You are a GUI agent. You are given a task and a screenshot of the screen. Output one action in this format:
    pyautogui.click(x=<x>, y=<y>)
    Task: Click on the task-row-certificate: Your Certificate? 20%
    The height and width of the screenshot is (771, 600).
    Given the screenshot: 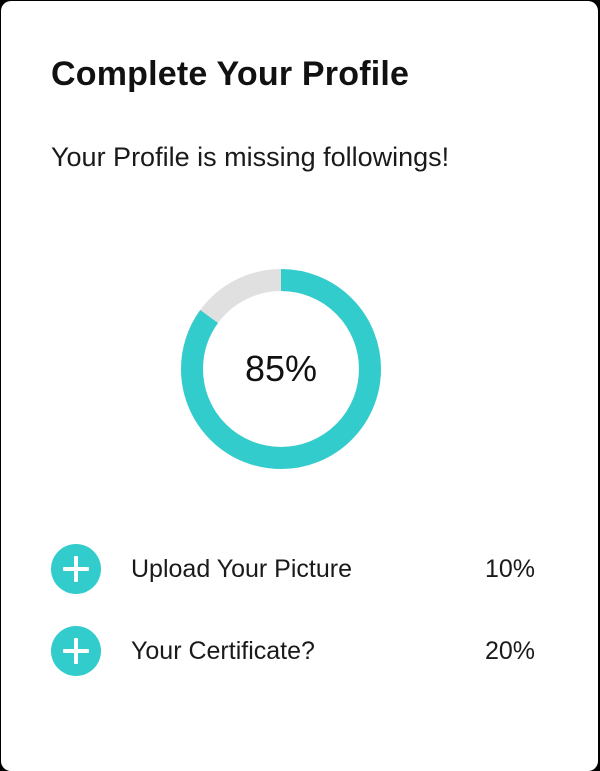 What is the action you would take?
    pyautogui.click(x=294, y=651)
    